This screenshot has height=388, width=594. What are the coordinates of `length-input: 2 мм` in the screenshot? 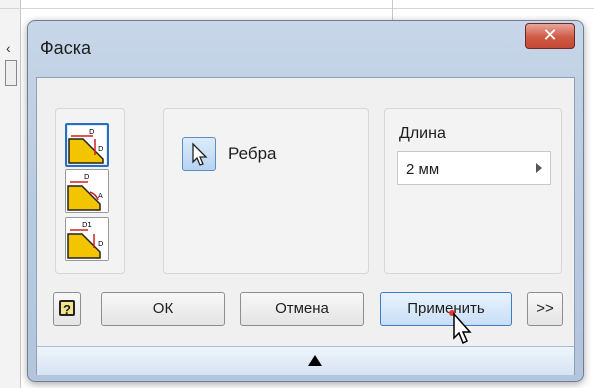 It's located at (474, 168).